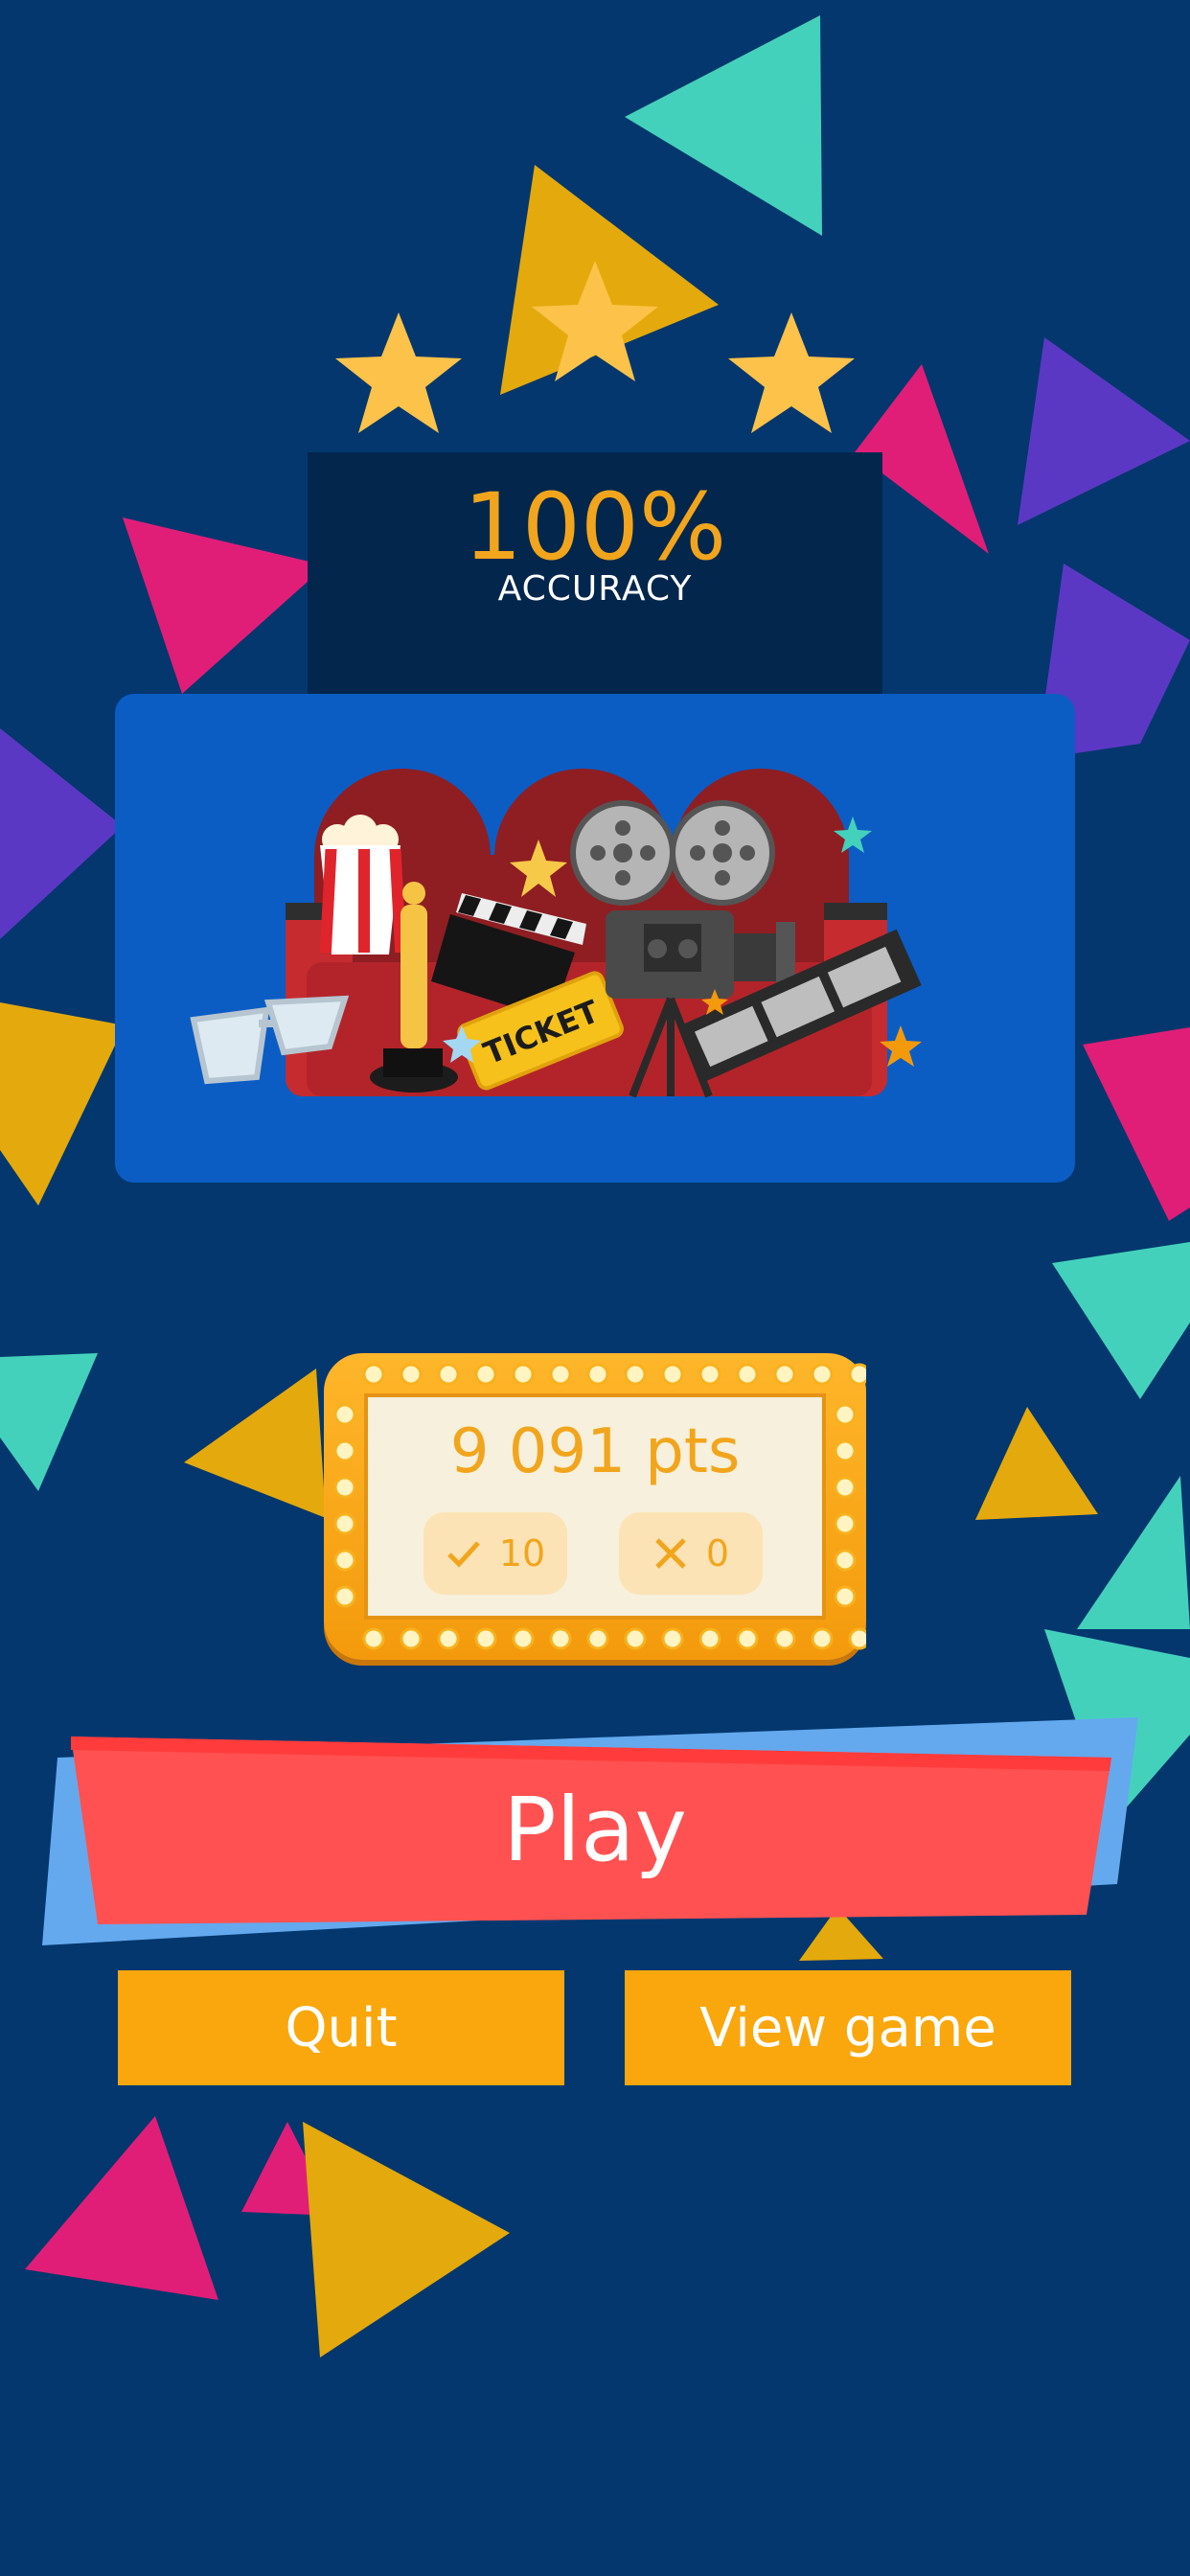  I want to click on check-icon, so click(464, 1554).